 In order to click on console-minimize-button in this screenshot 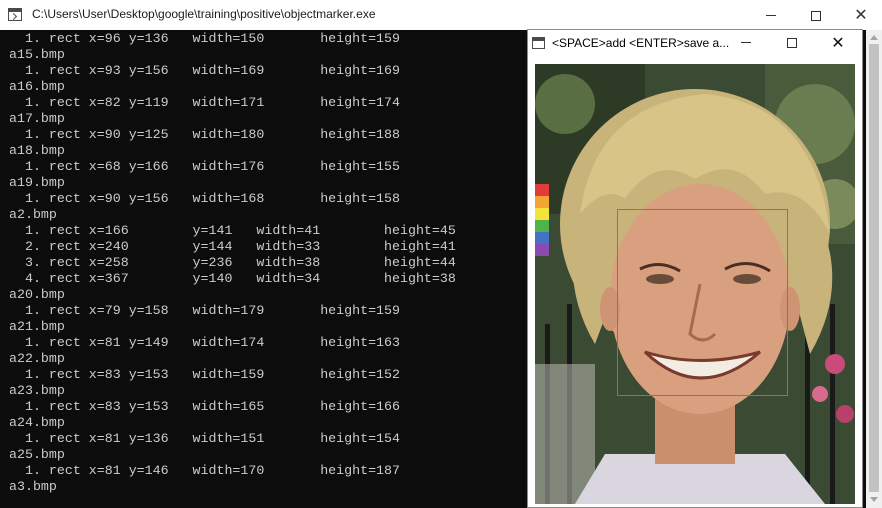, I will do `click(771, 15)`.